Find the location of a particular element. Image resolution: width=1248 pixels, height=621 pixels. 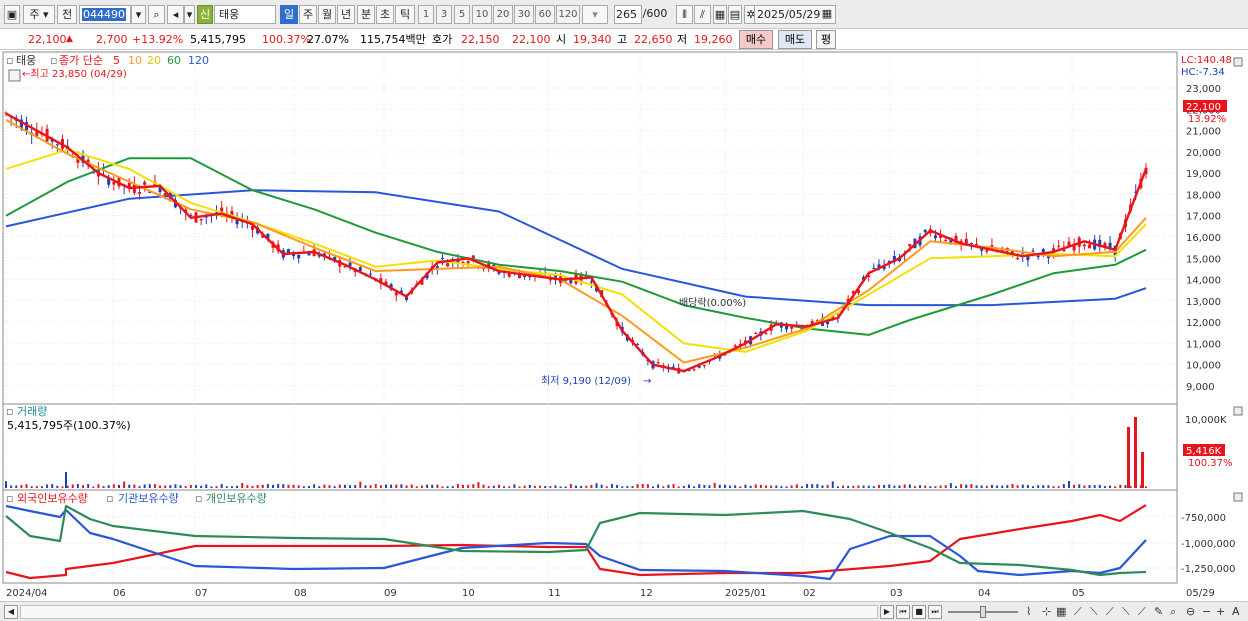

code-dropdown-icon: ▾ is located at coordinates (138, 14).